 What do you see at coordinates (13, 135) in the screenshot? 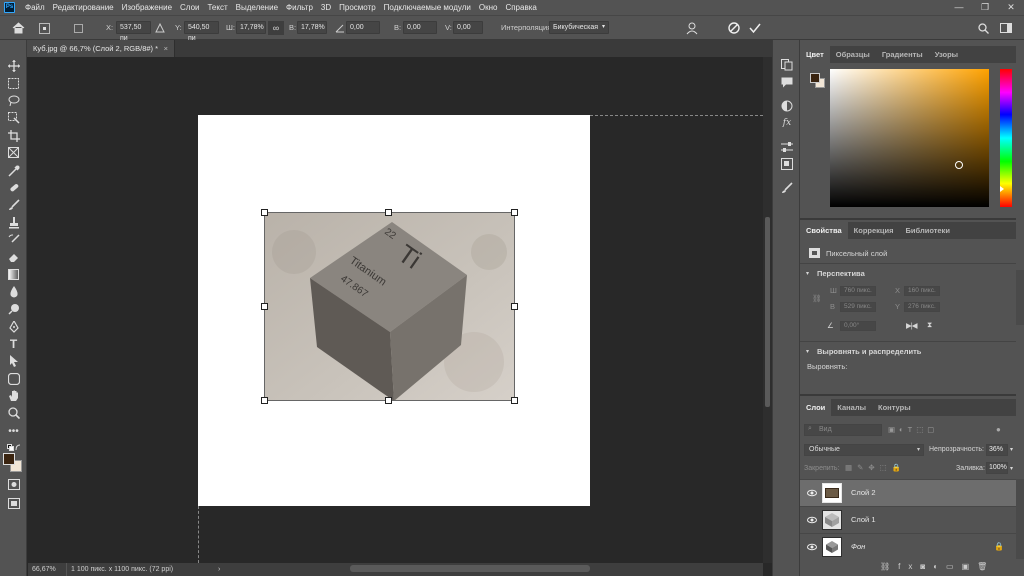
I see `crop-tool-icon` at bounding box center [13, 135].